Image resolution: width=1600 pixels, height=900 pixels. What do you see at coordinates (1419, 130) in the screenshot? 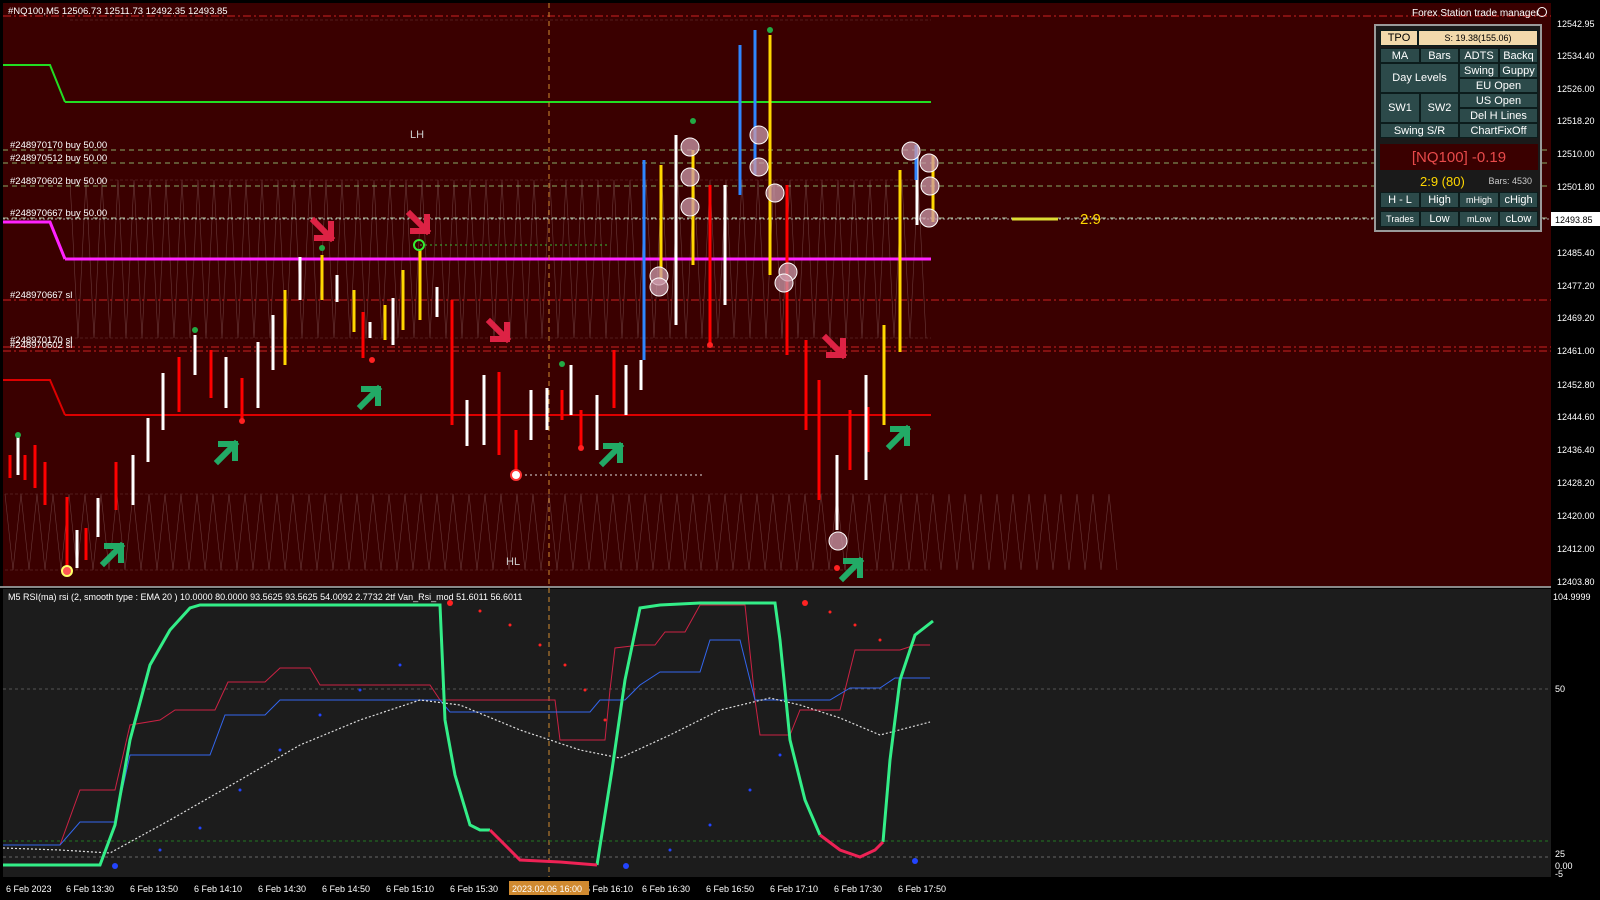
I see `swing-sr-button: Swing S/R` at bounding box center [1419, 130].